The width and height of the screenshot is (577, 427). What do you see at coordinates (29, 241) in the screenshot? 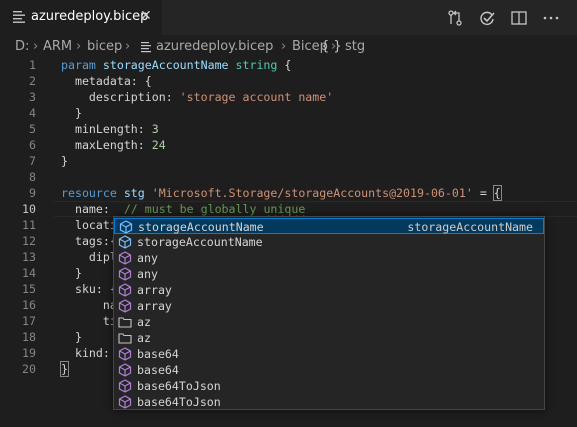
I see `line-number: 12` at bounding box center [29, 241].